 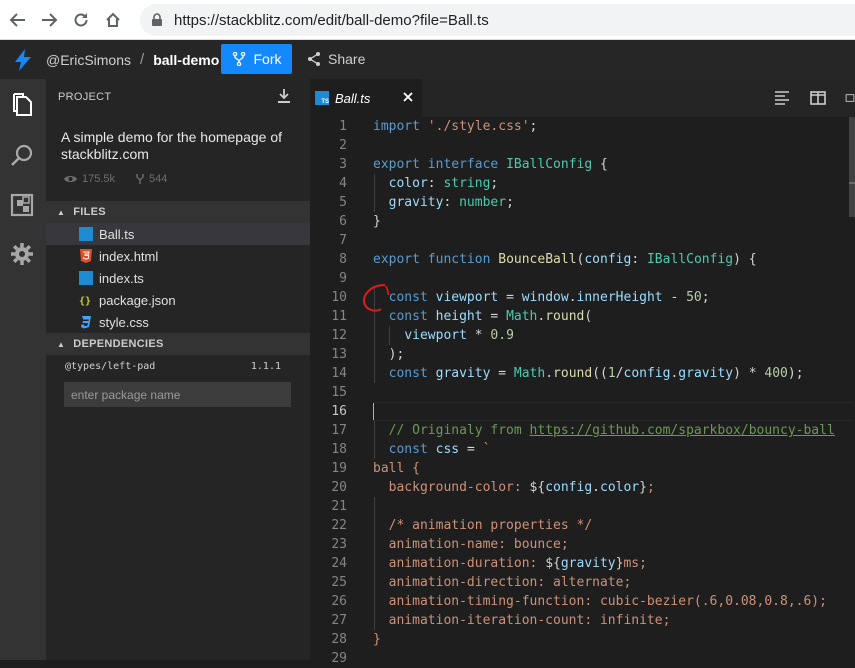 What do you see at coordinates (86, 300) in the screenshot?
I see `json-file-icon: {}` at bounding box center [86, 300].